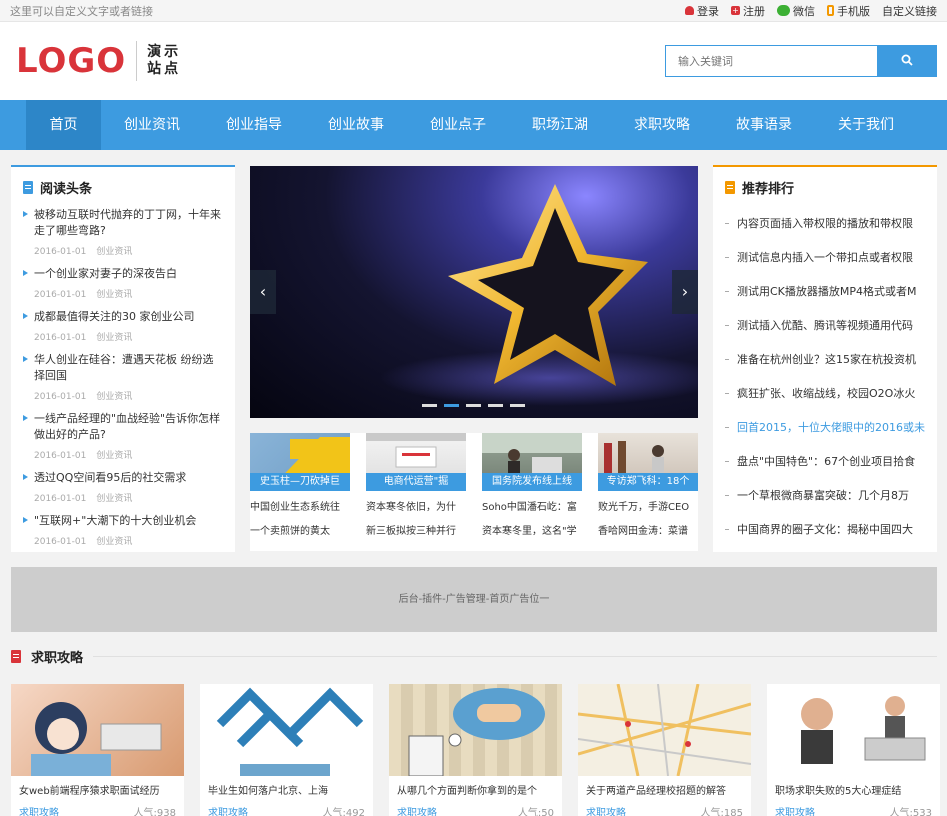  What do you see at coordinates (300, 532) in the screenshot?
I see `thumb-link: 一个卖煎饼的黄太` at bounding box center [300, 532].